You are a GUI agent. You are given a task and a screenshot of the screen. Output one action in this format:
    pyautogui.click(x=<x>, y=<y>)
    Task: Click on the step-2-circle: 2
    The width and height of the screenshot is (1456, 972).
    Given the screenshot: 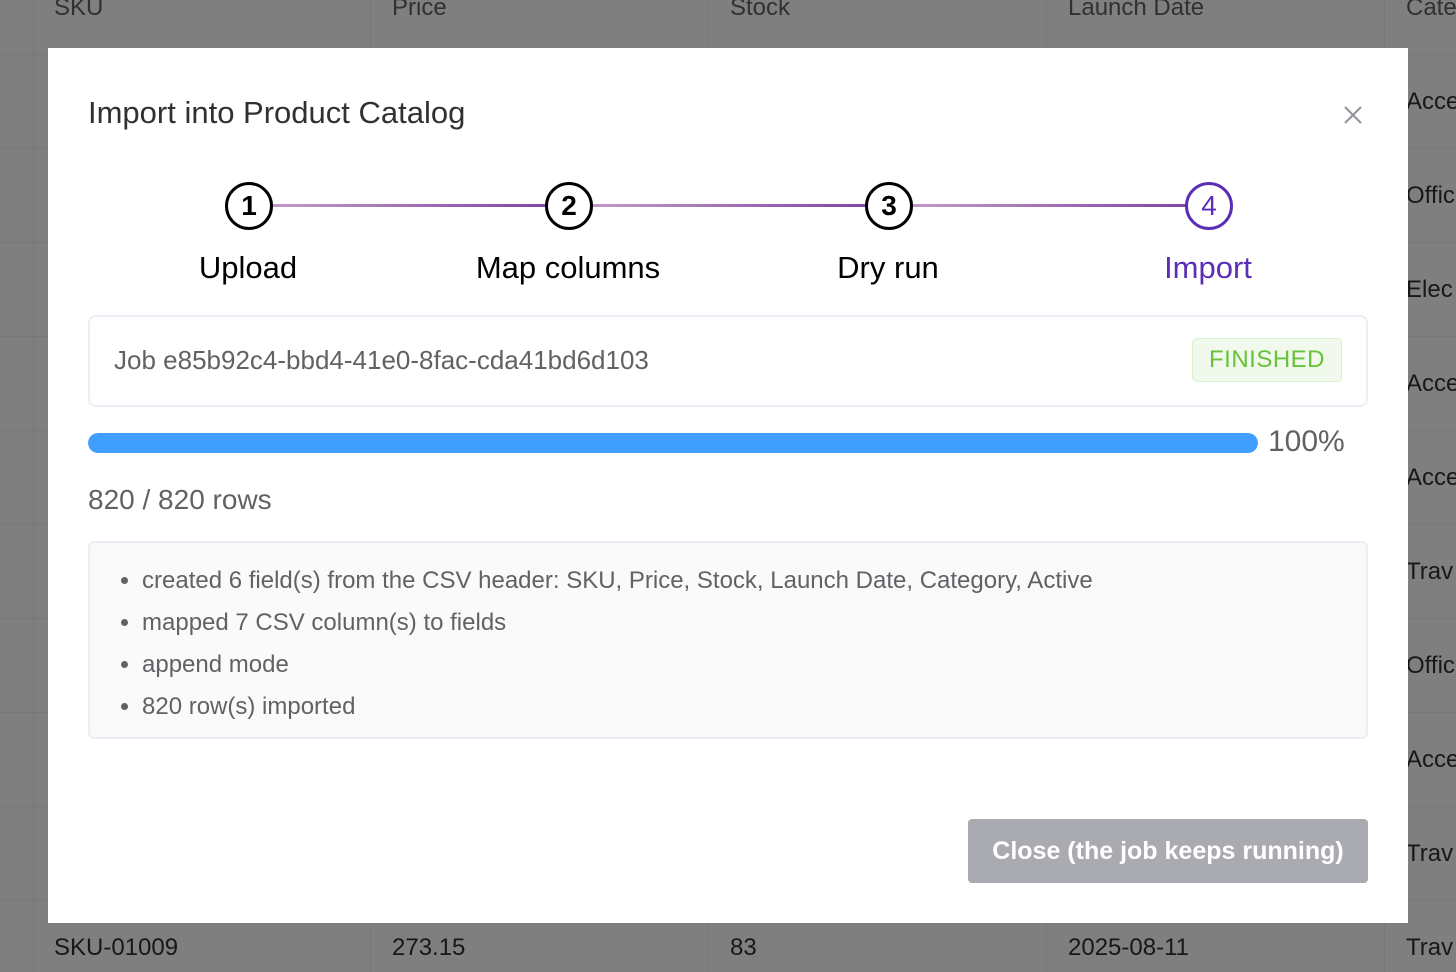 What is the action you would take?
    pyautogui.click(x=569, y=206)
    